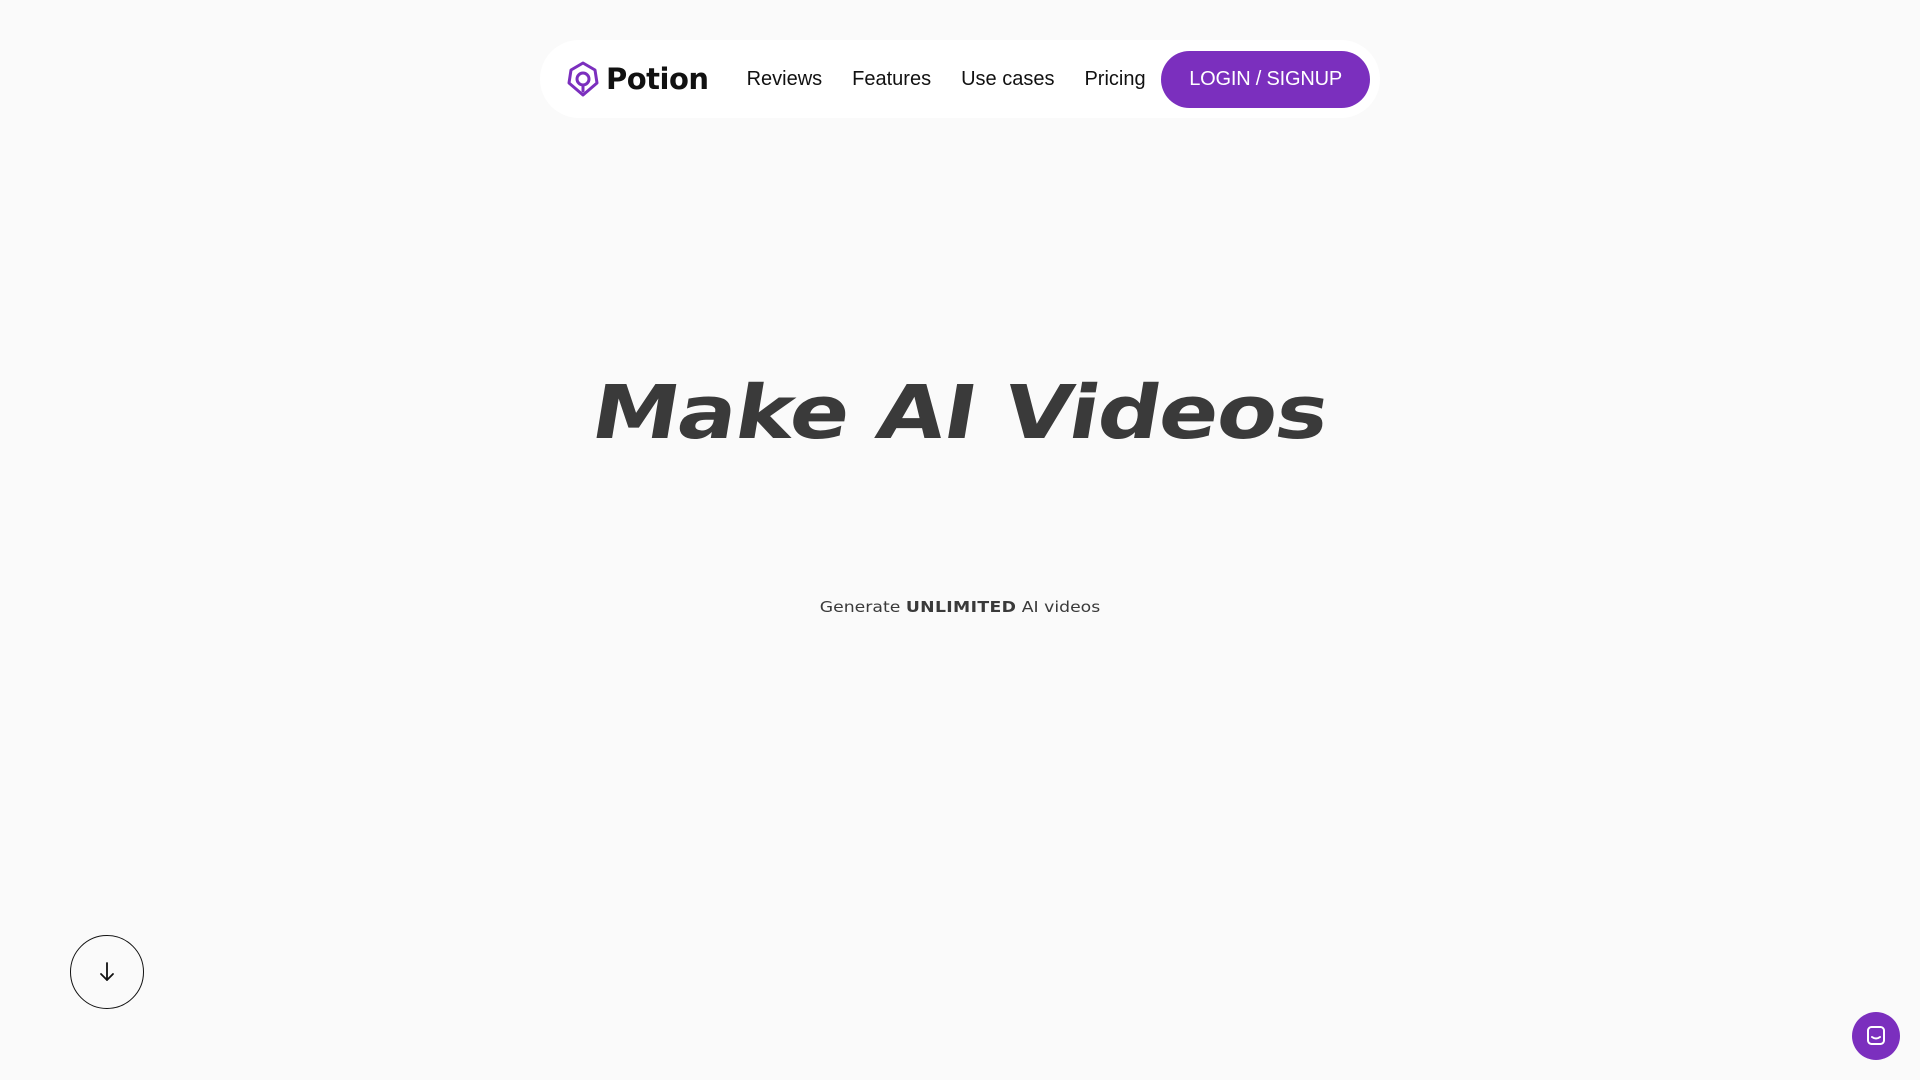 This screenshot has width=1920, height=1080. What do you see at coordinates (1061, 607) in the screenshot?
I see `hero-subtitle-suffix: AI videos` at bounding box center [1061, 607].